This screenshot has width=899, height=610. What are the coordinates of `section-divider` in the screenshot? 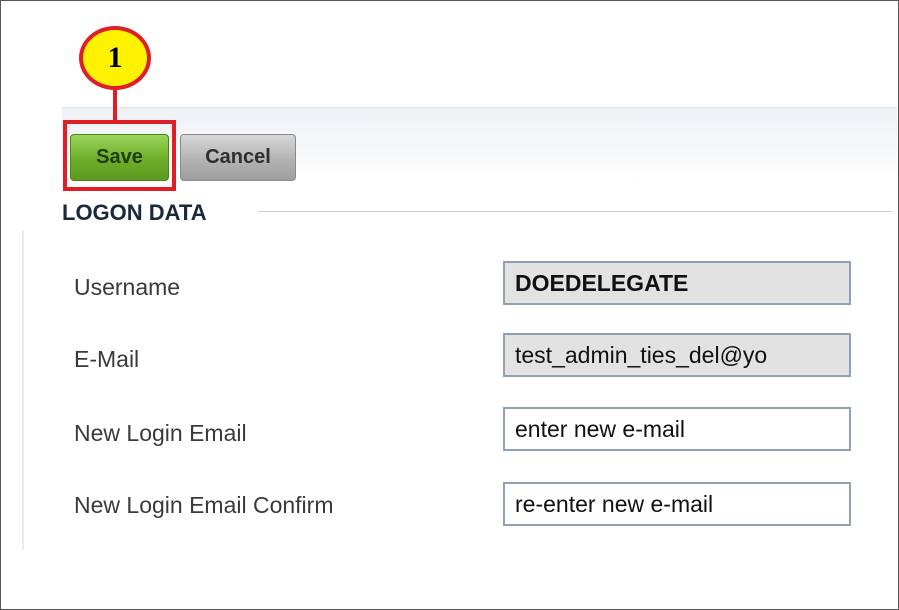 It's located at (575, 211).